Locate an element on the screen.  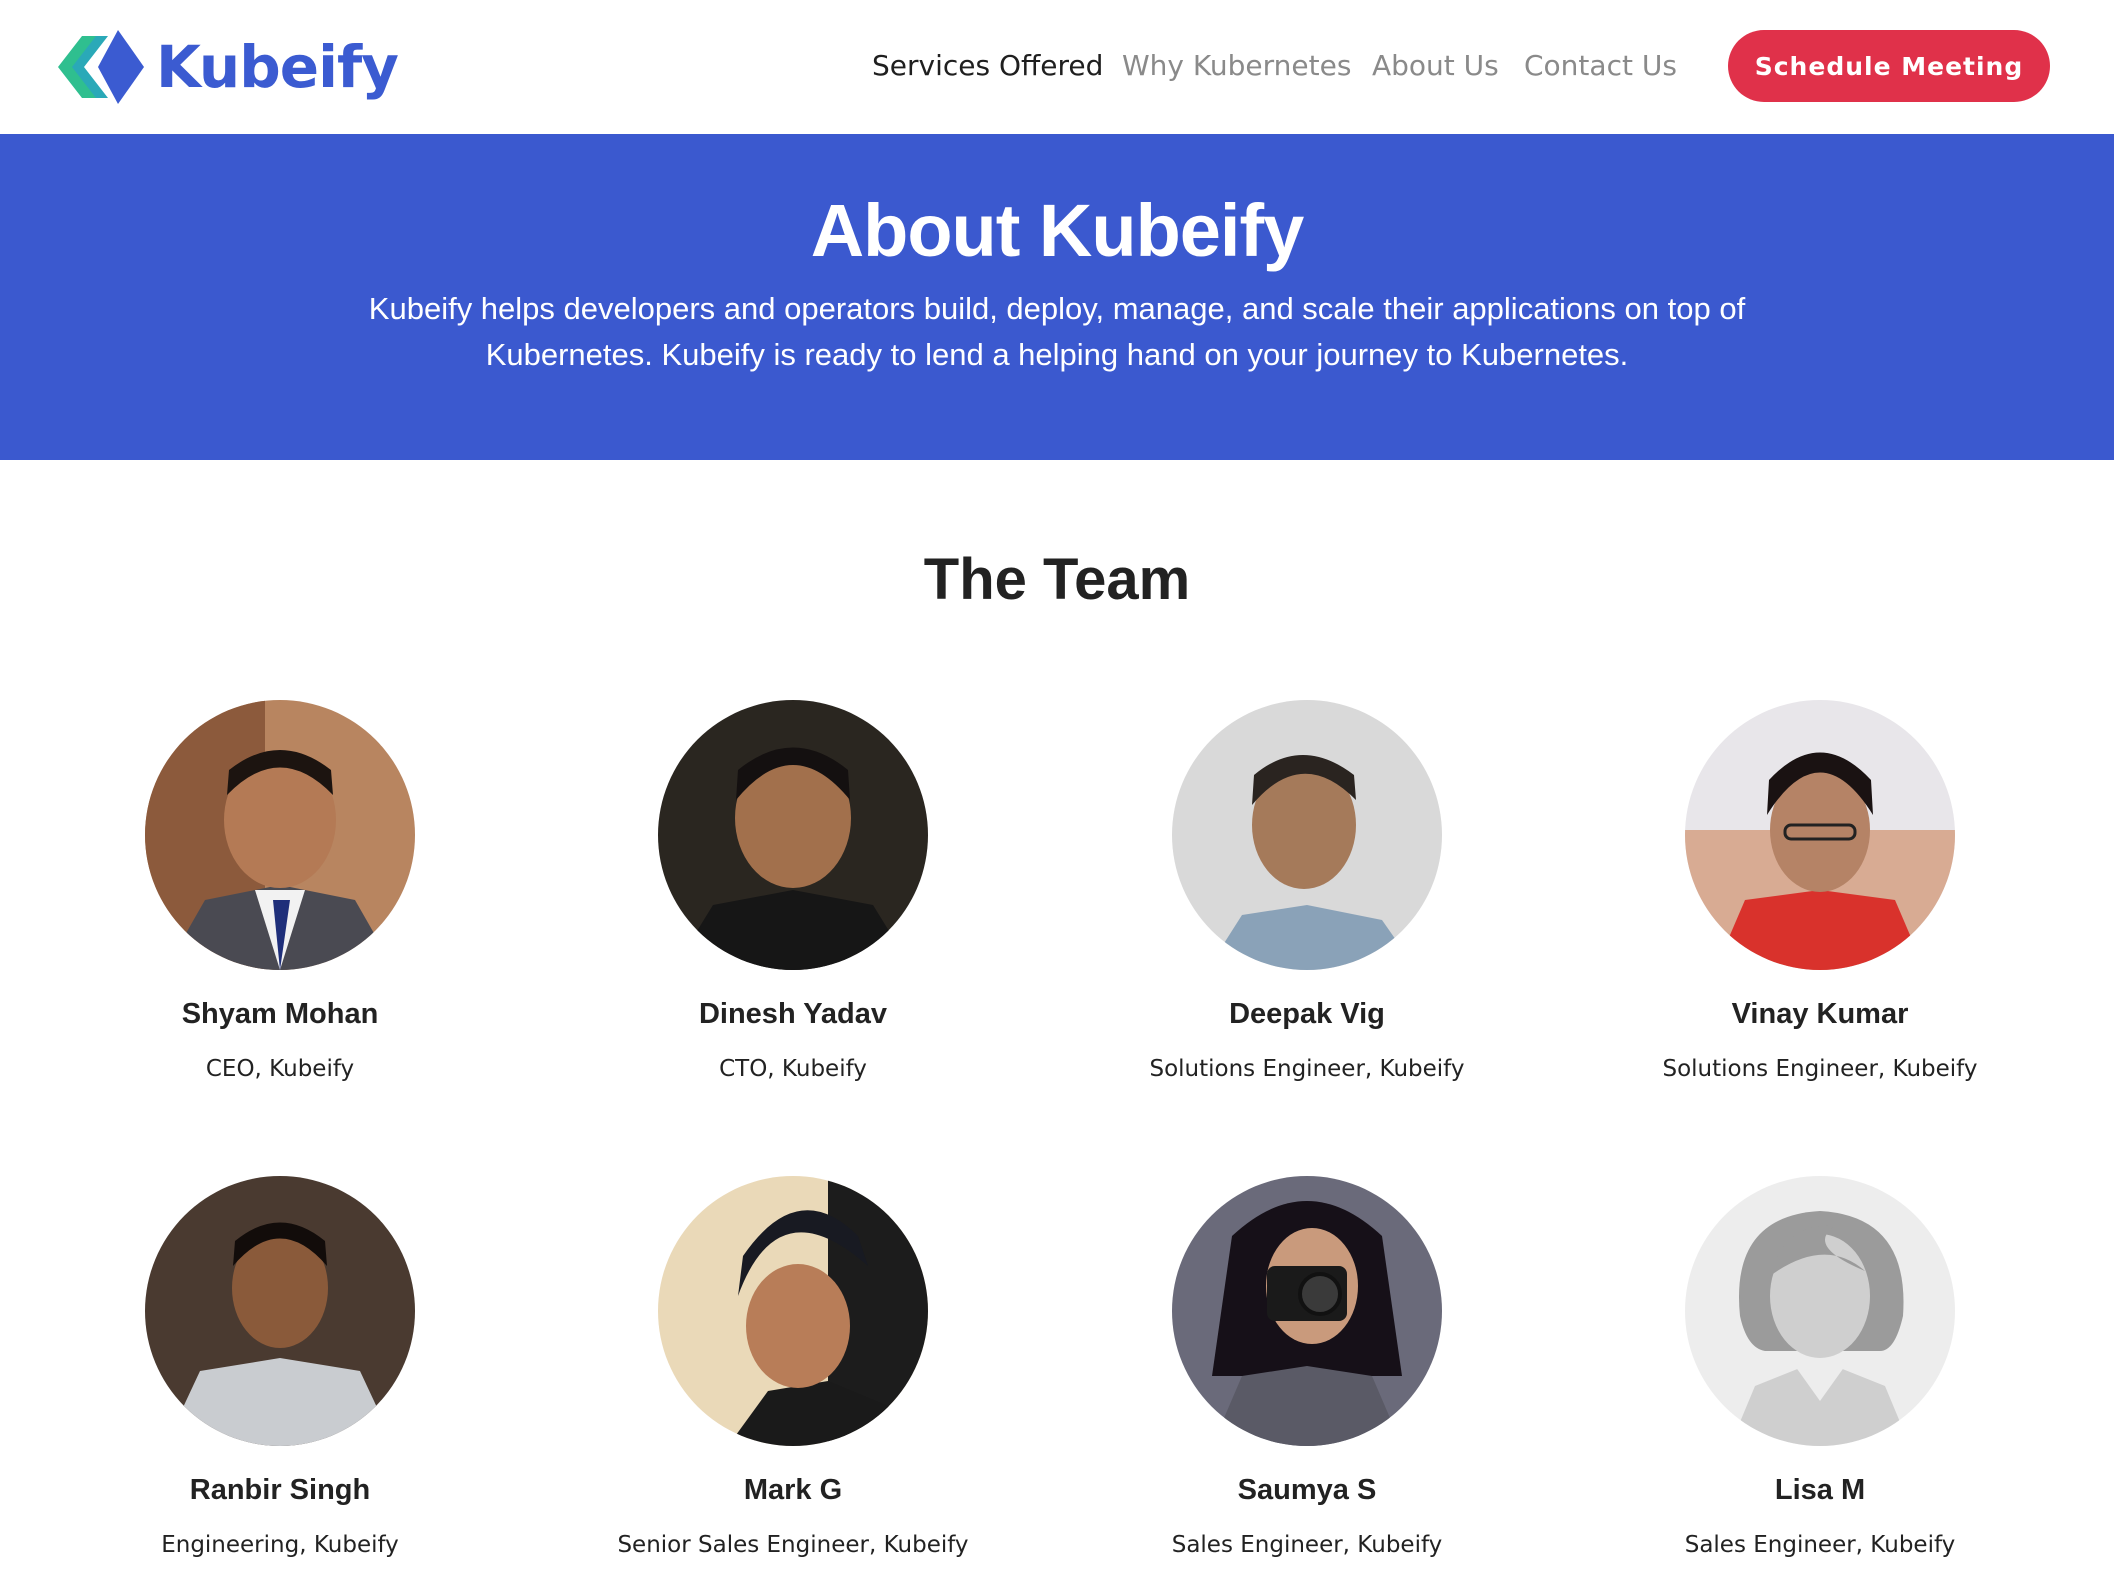
member-name: Lisa M is located at coordinates (1820, 1490).